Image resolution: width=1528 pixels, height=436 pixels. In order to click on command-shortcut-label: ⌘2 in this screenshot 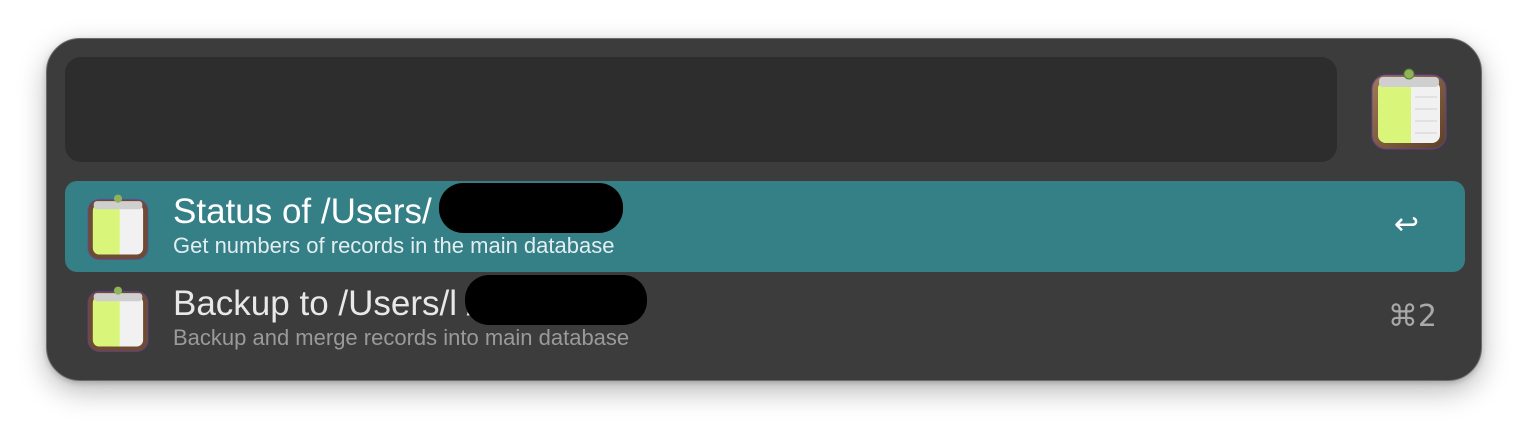, I will do `click(1412, 316)`.